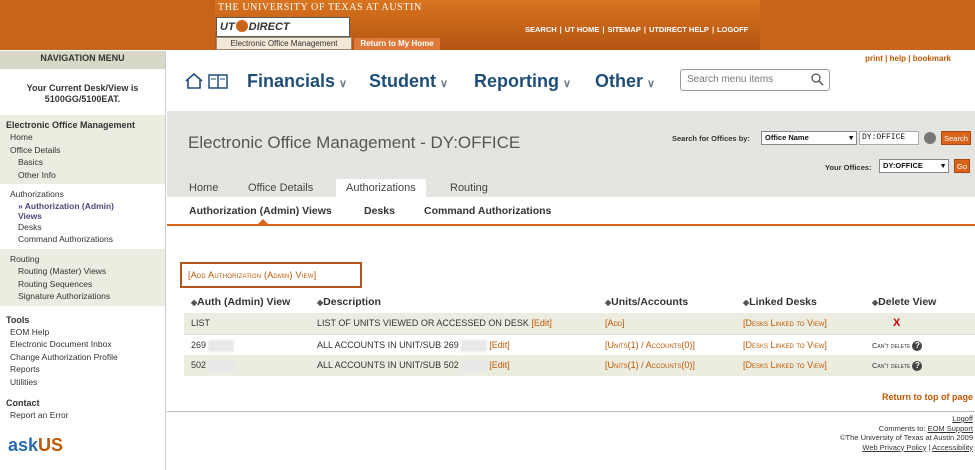  What do you see at coordinates (291, 81) in the screenshot?
I see `menu-financials-label: Financials` at bounding box center [291, 81].